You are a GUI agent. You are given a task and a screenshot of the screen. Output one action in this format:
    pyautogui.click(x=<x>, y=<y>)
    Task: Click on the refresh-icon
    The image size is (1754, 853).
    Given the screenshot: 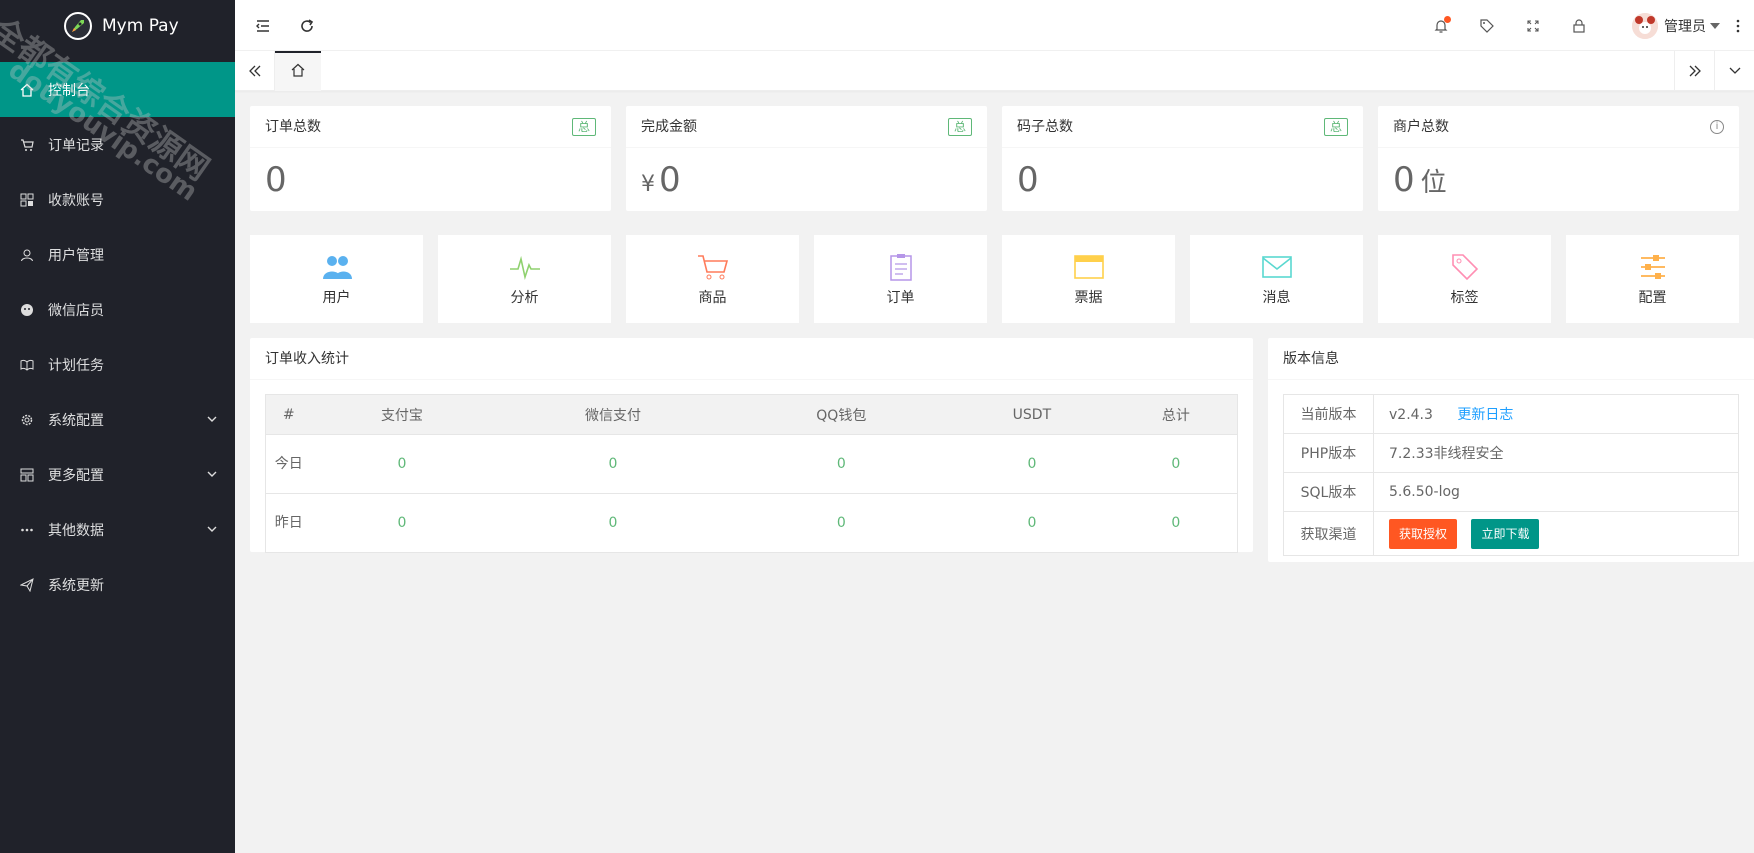 What is the action you would take?
    pyautogui.click(x=307, y=26)
    